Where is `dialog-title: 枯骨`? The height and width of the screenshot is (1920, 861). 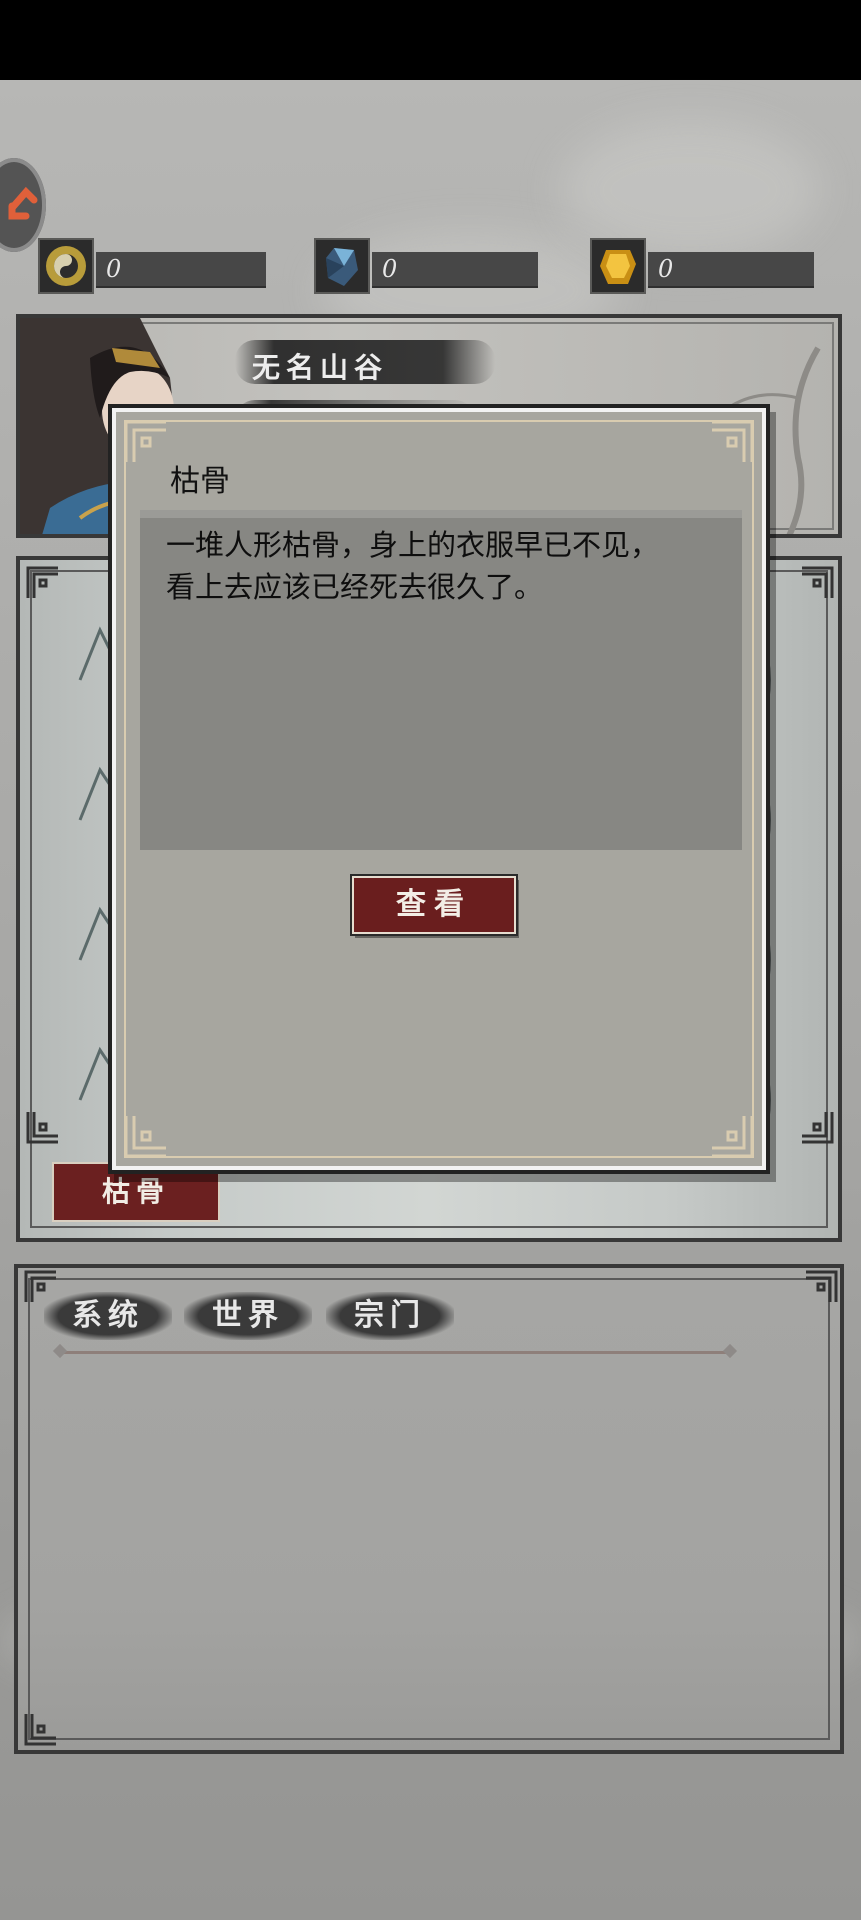 dialog-title: 枯骨 is located at coordinates (200, 481).